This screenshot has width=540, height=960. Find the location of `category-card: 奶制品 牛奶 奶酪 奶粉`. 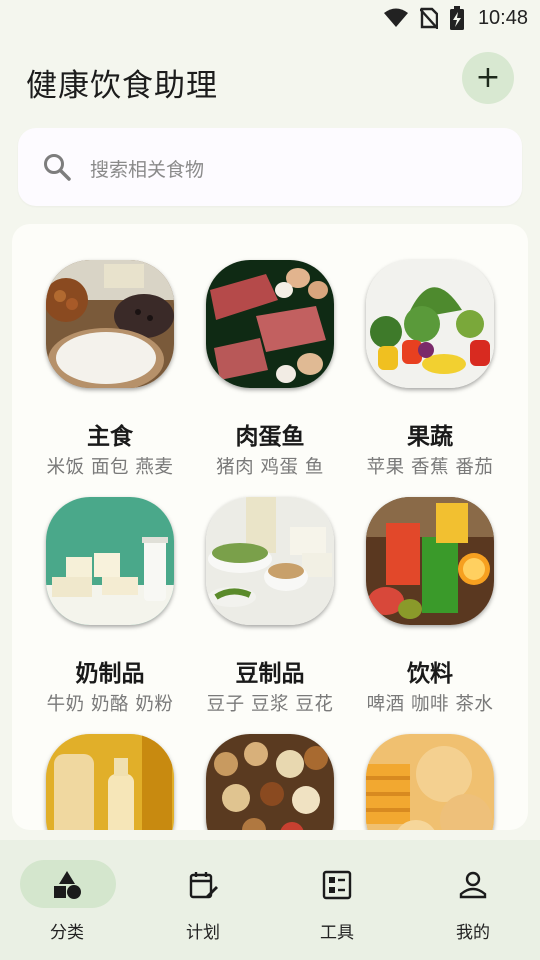

category-card: 奶制品 牛奶 奶酪 奶粉 is located at coordinates (110, 588).